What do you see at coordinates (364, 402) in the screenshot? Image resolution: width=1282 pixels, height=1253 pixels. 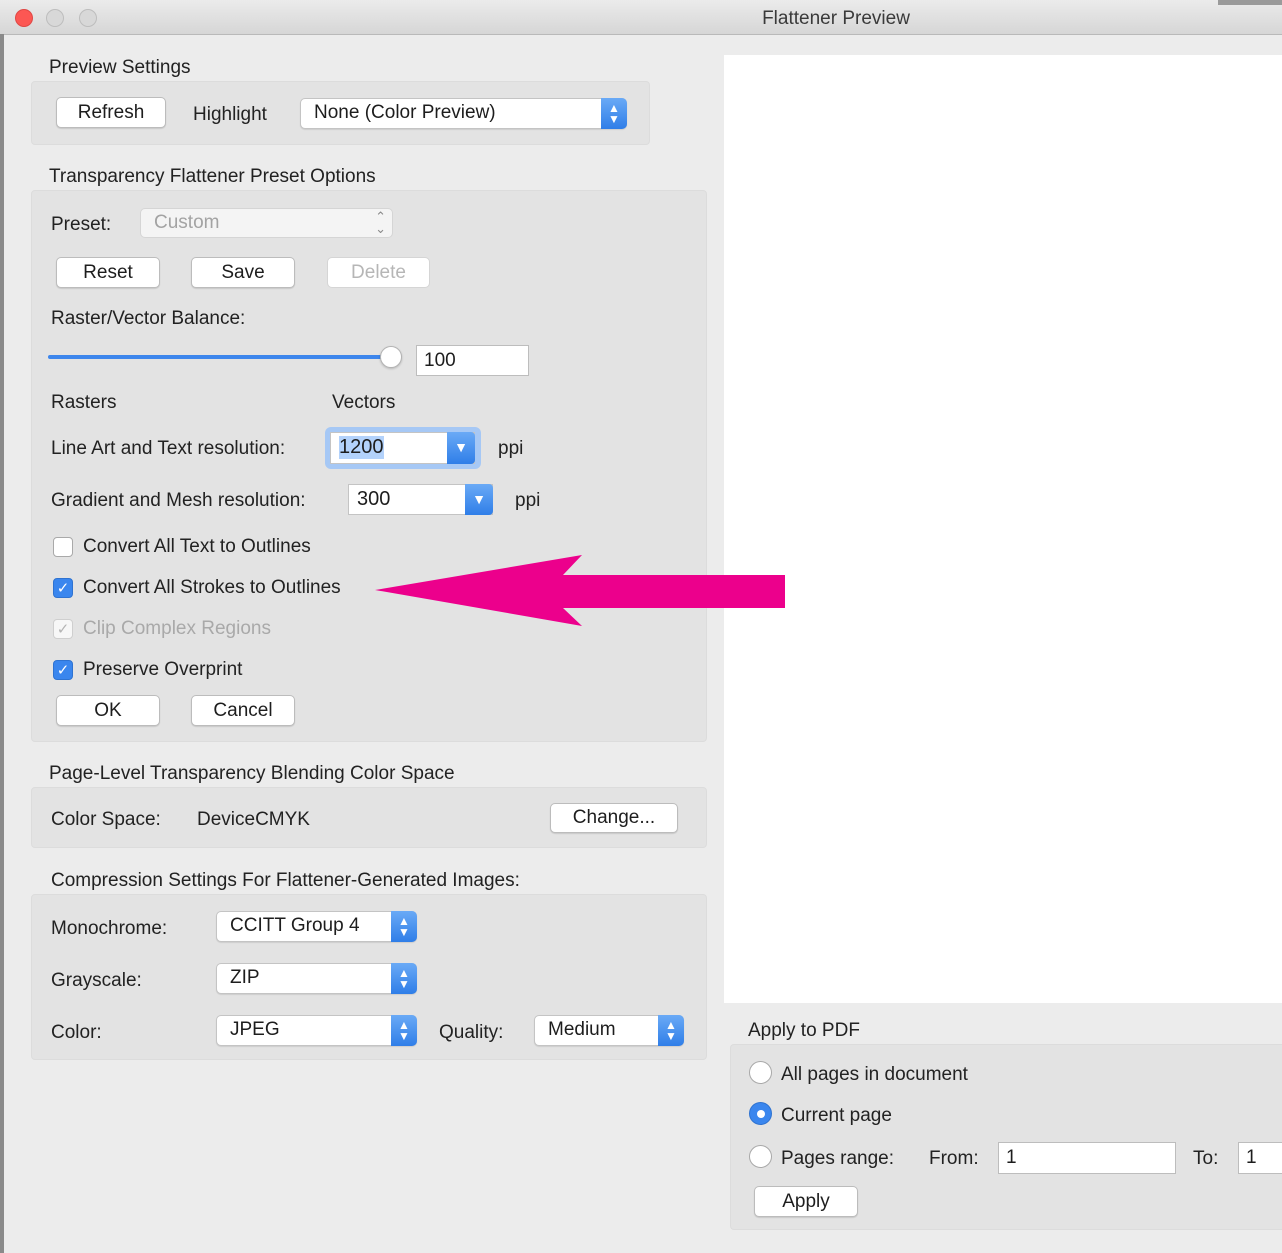 I see `vectors-label: Vectors` at bounding box center [364, 402].